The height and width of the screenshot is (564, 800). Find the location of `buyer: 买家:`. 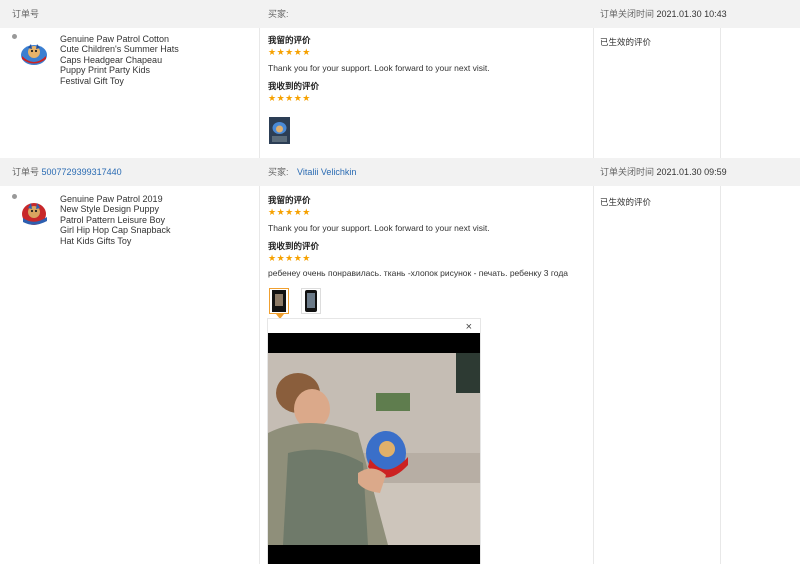

buyer: 买家: is located at coordinates (278, 14).